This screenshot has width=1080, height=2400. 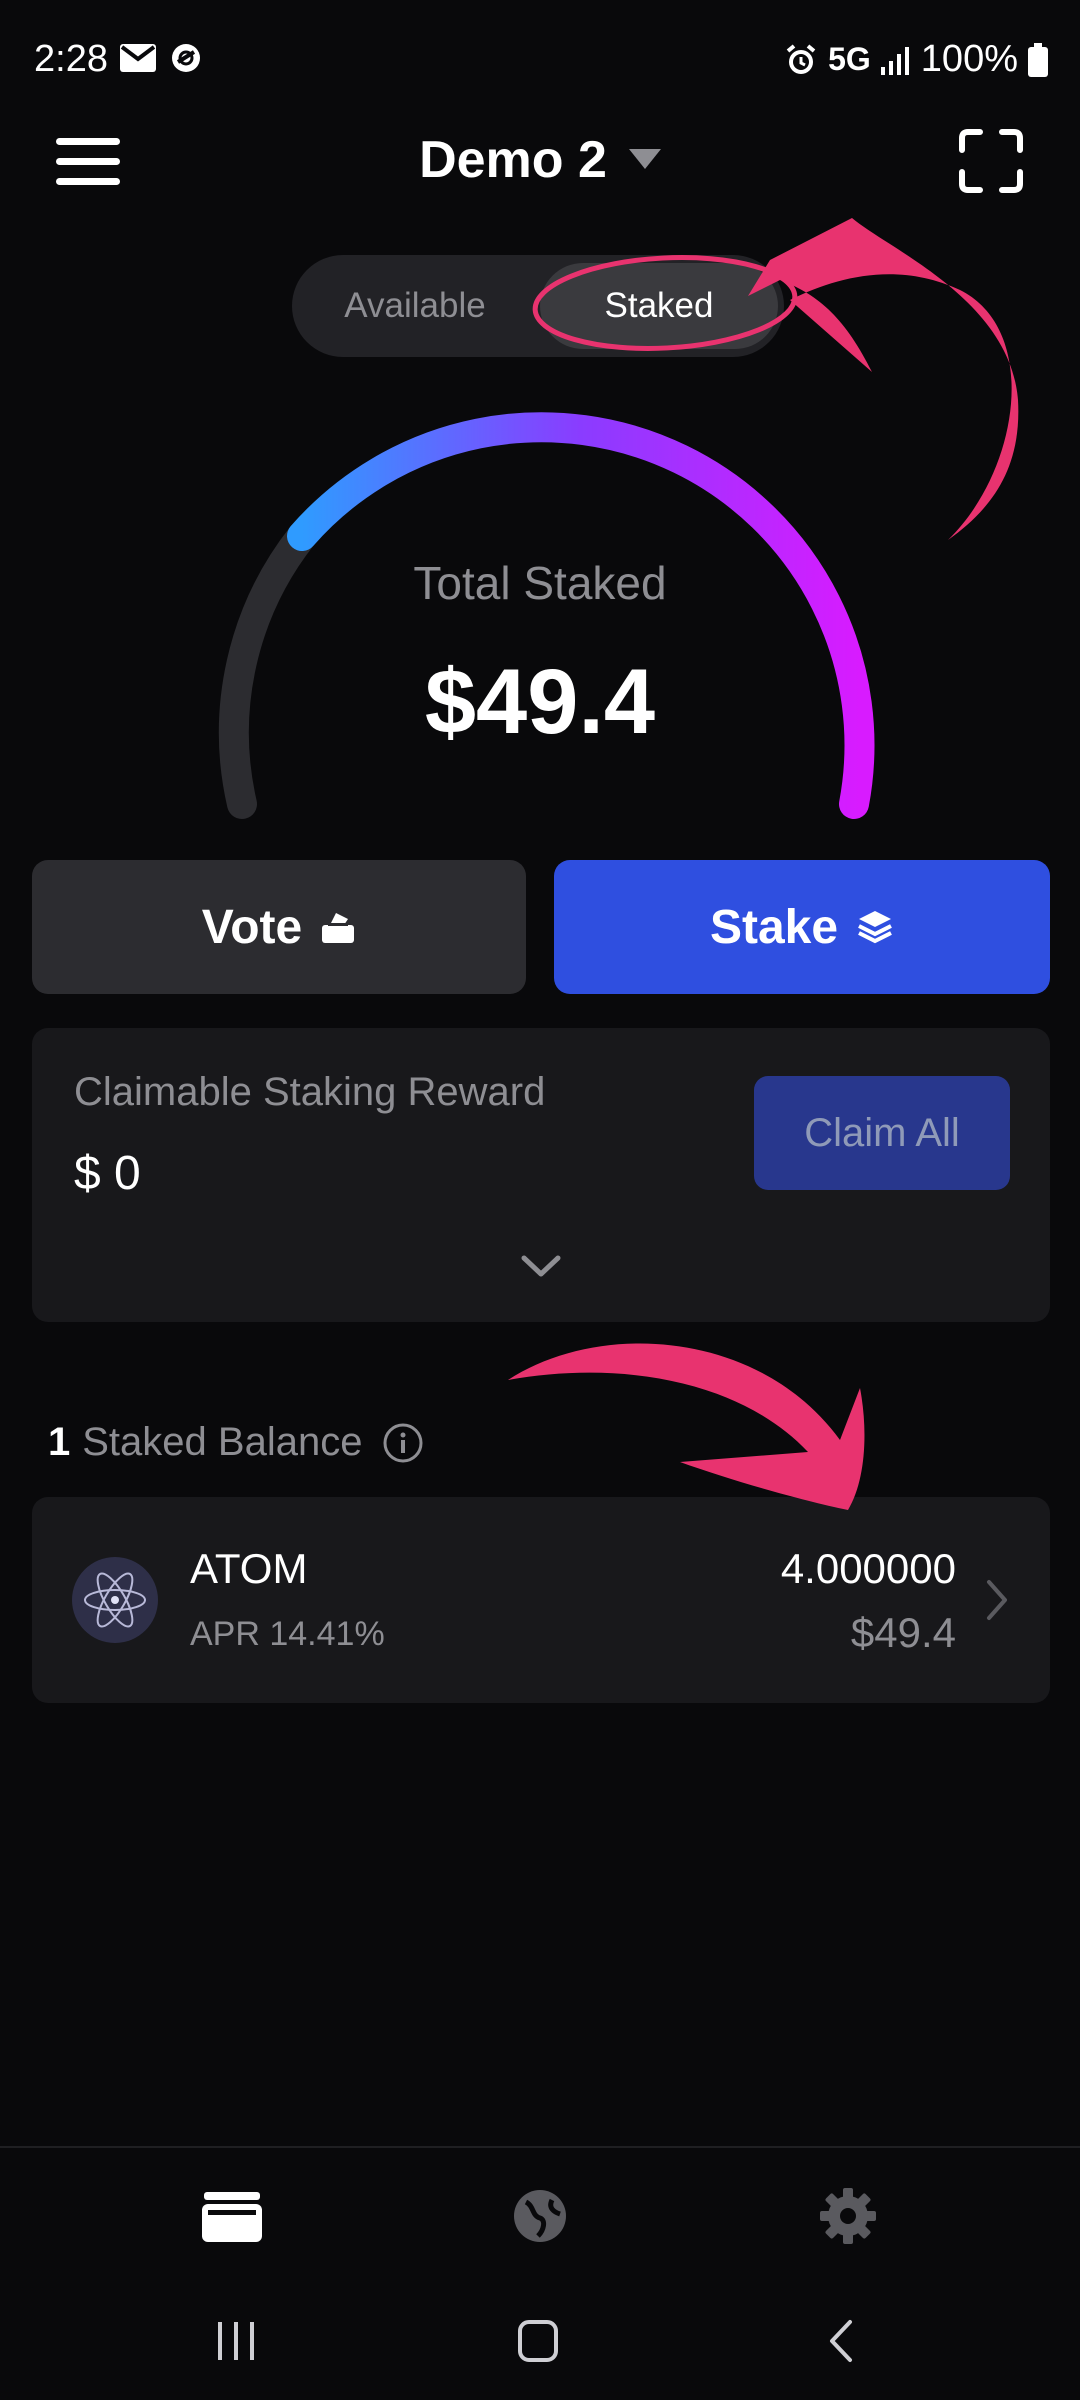 I want to click on staked-balance-heading: 1 Staked Balance, so click(x=236, y=1442).